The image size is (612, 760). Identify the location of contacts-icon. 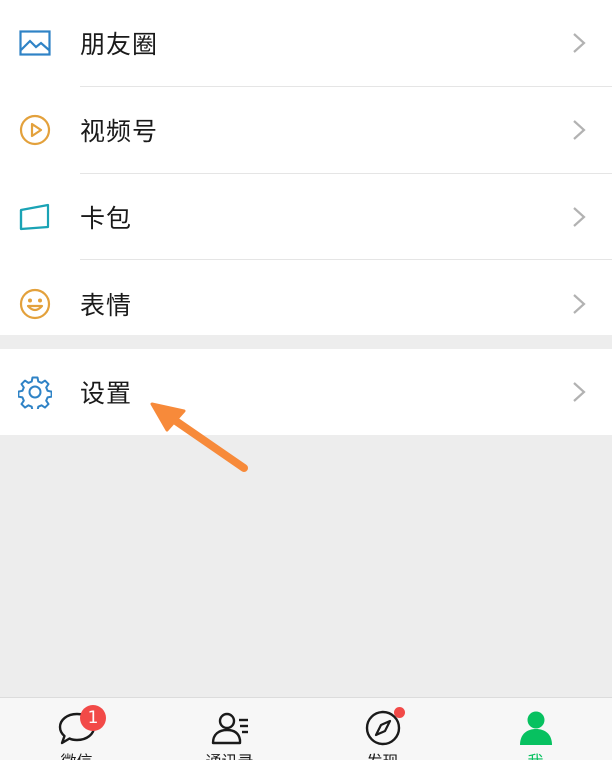
(229, 728).